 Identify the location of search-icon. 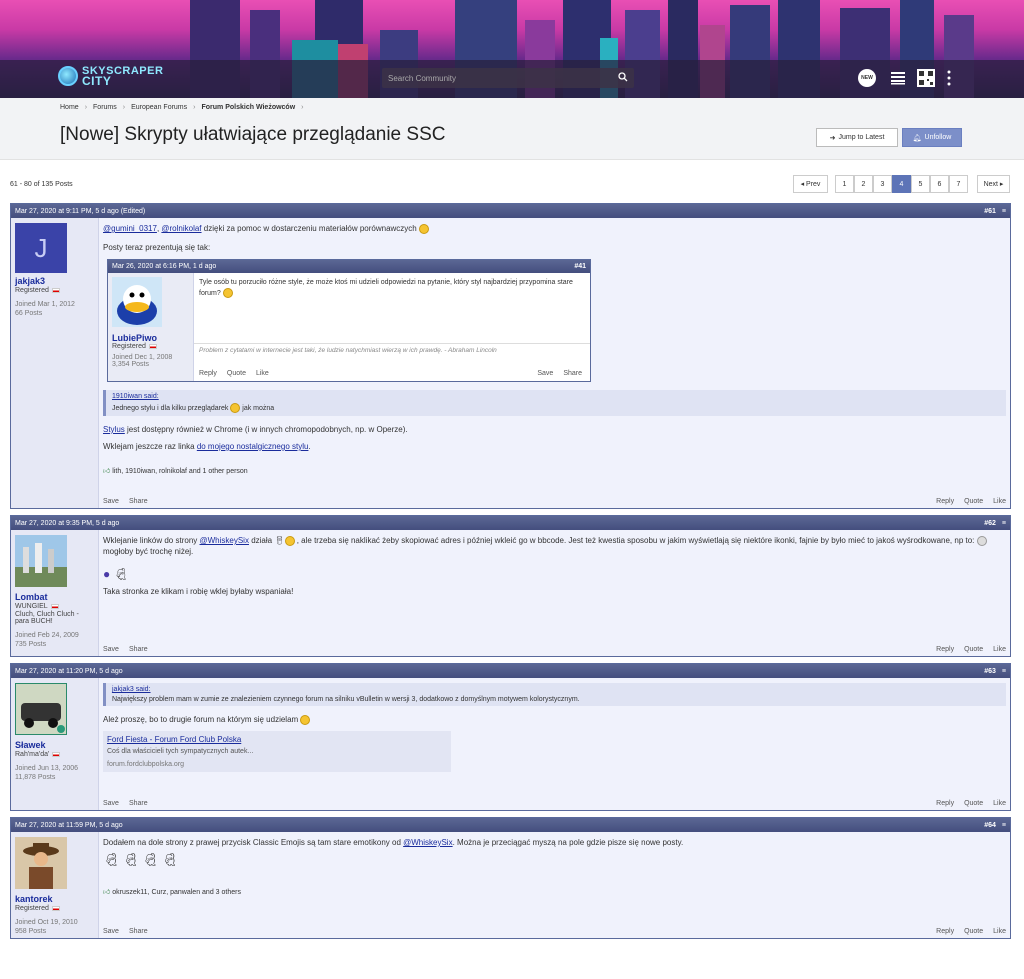
(623, 77).